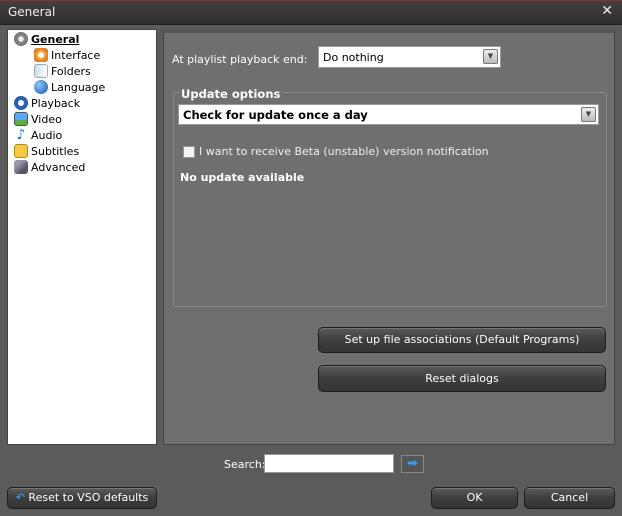  Describe the element at coordinates (49, 167) in the screenshot. I see `tree-item-advanced: Advanced` at that location.